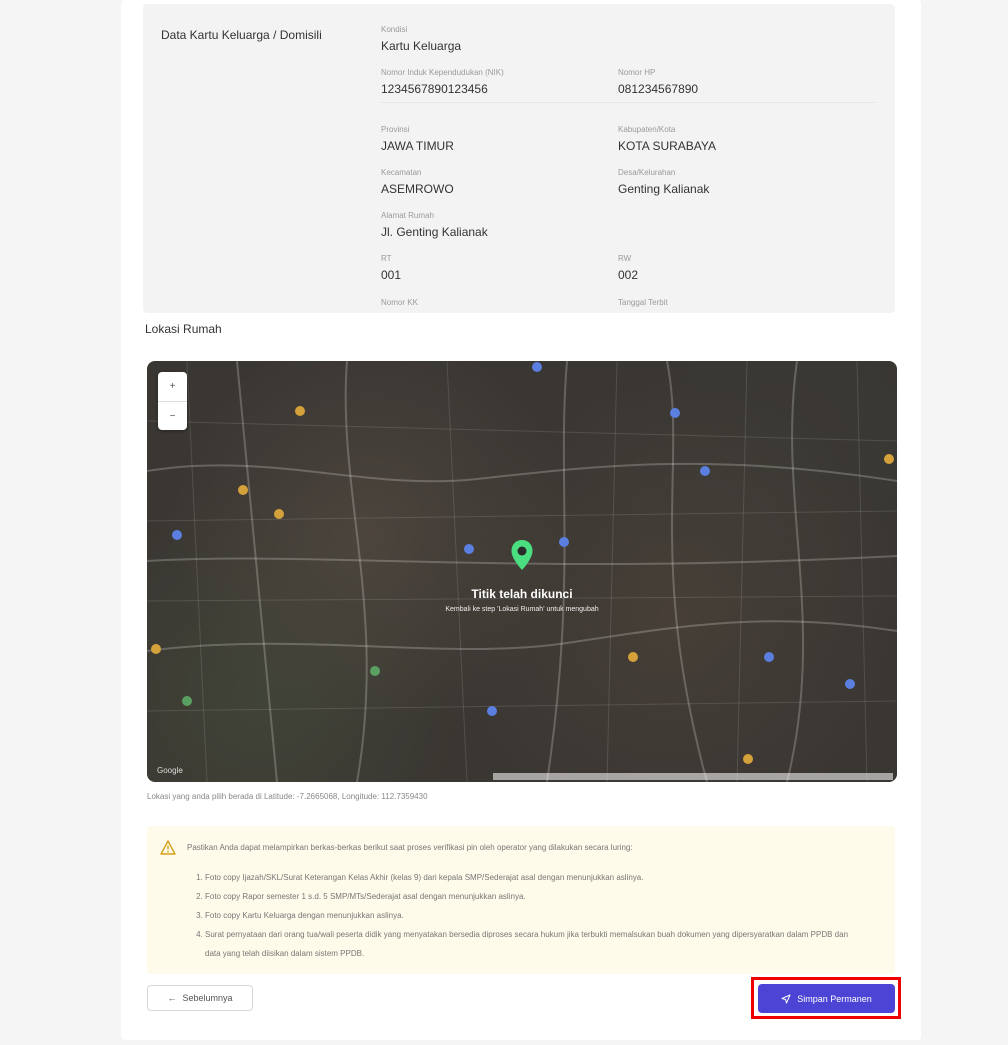  What do you see at coordinates (241, 35) in the screenshot?
I see `kk-section-title: Data Kartu Keluarga / Domisili` at bounding box center [241, 35].